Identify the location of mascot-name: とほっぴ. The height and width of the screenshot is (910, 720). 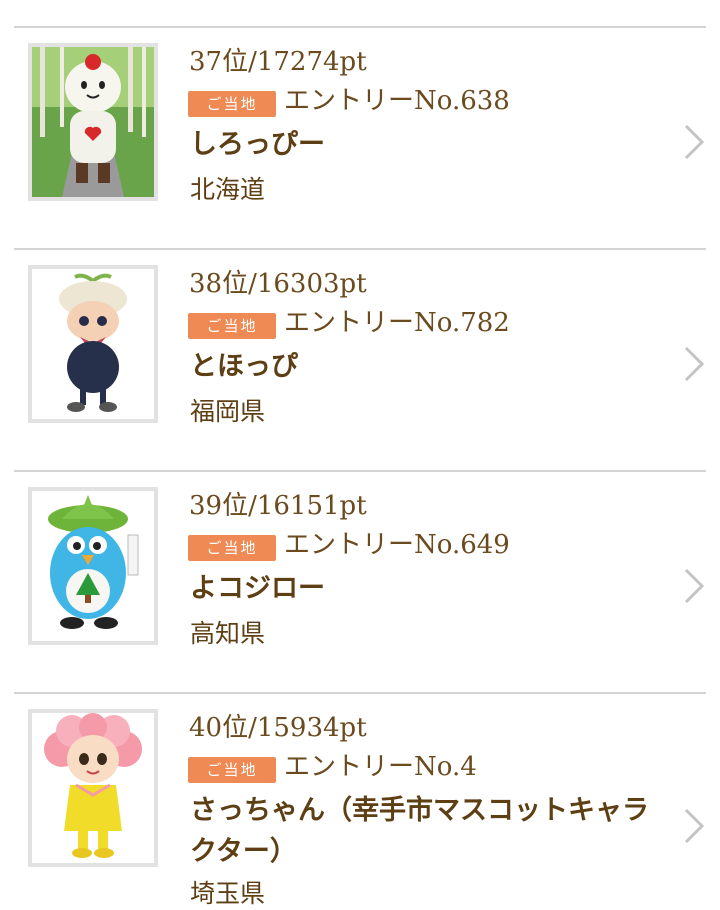
(244, 366).